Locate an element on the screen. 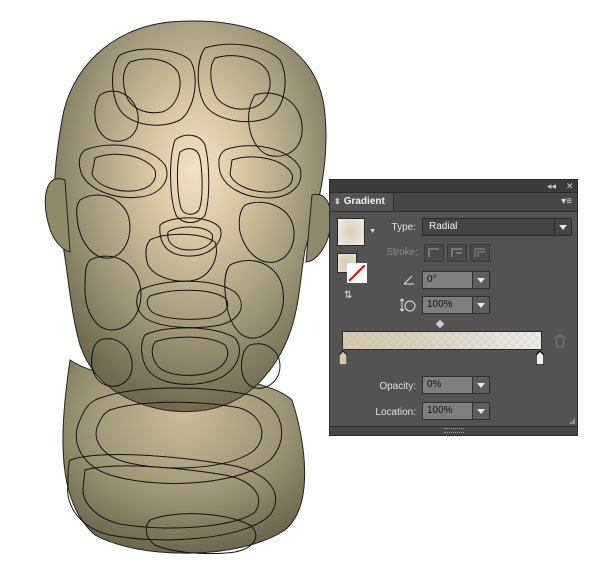  angle-icon is located at coordinates (409, 279).